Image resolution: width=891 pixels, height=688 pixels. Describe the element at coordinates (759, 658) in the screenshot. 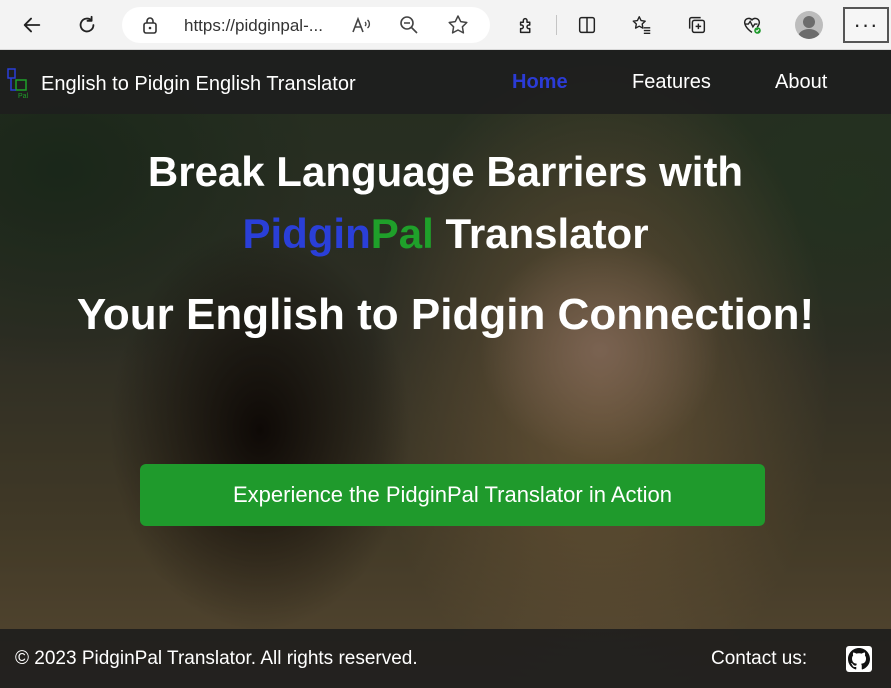

I see `footer-contact-label: Contact us:` at that location.